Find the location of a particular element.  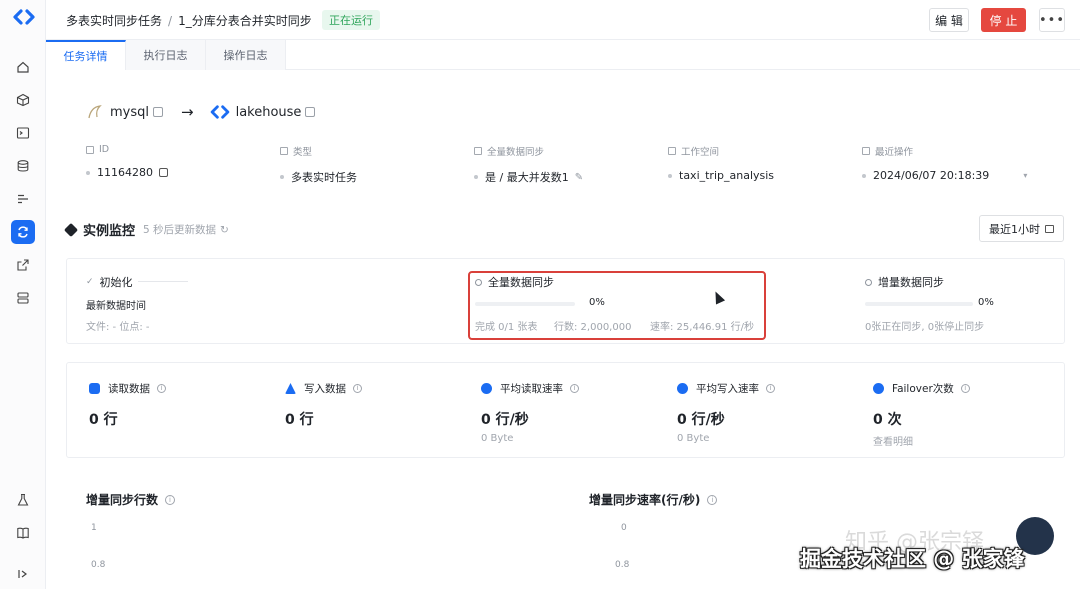

cube-icon is located at coordinates (23, 100).